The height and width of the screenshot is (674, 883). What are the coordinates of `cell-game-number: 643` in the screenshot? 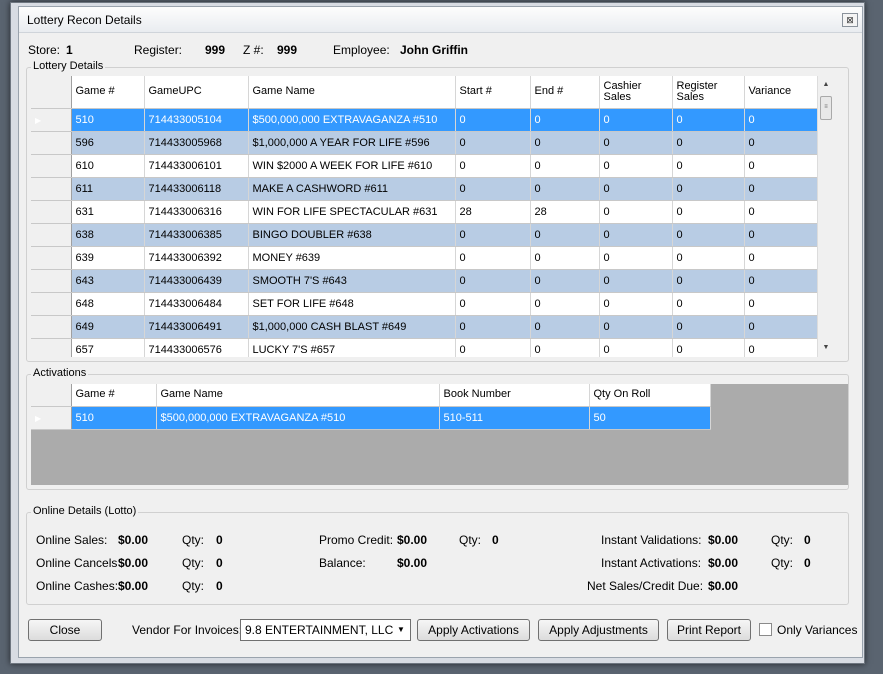 It's located at (108, 281).